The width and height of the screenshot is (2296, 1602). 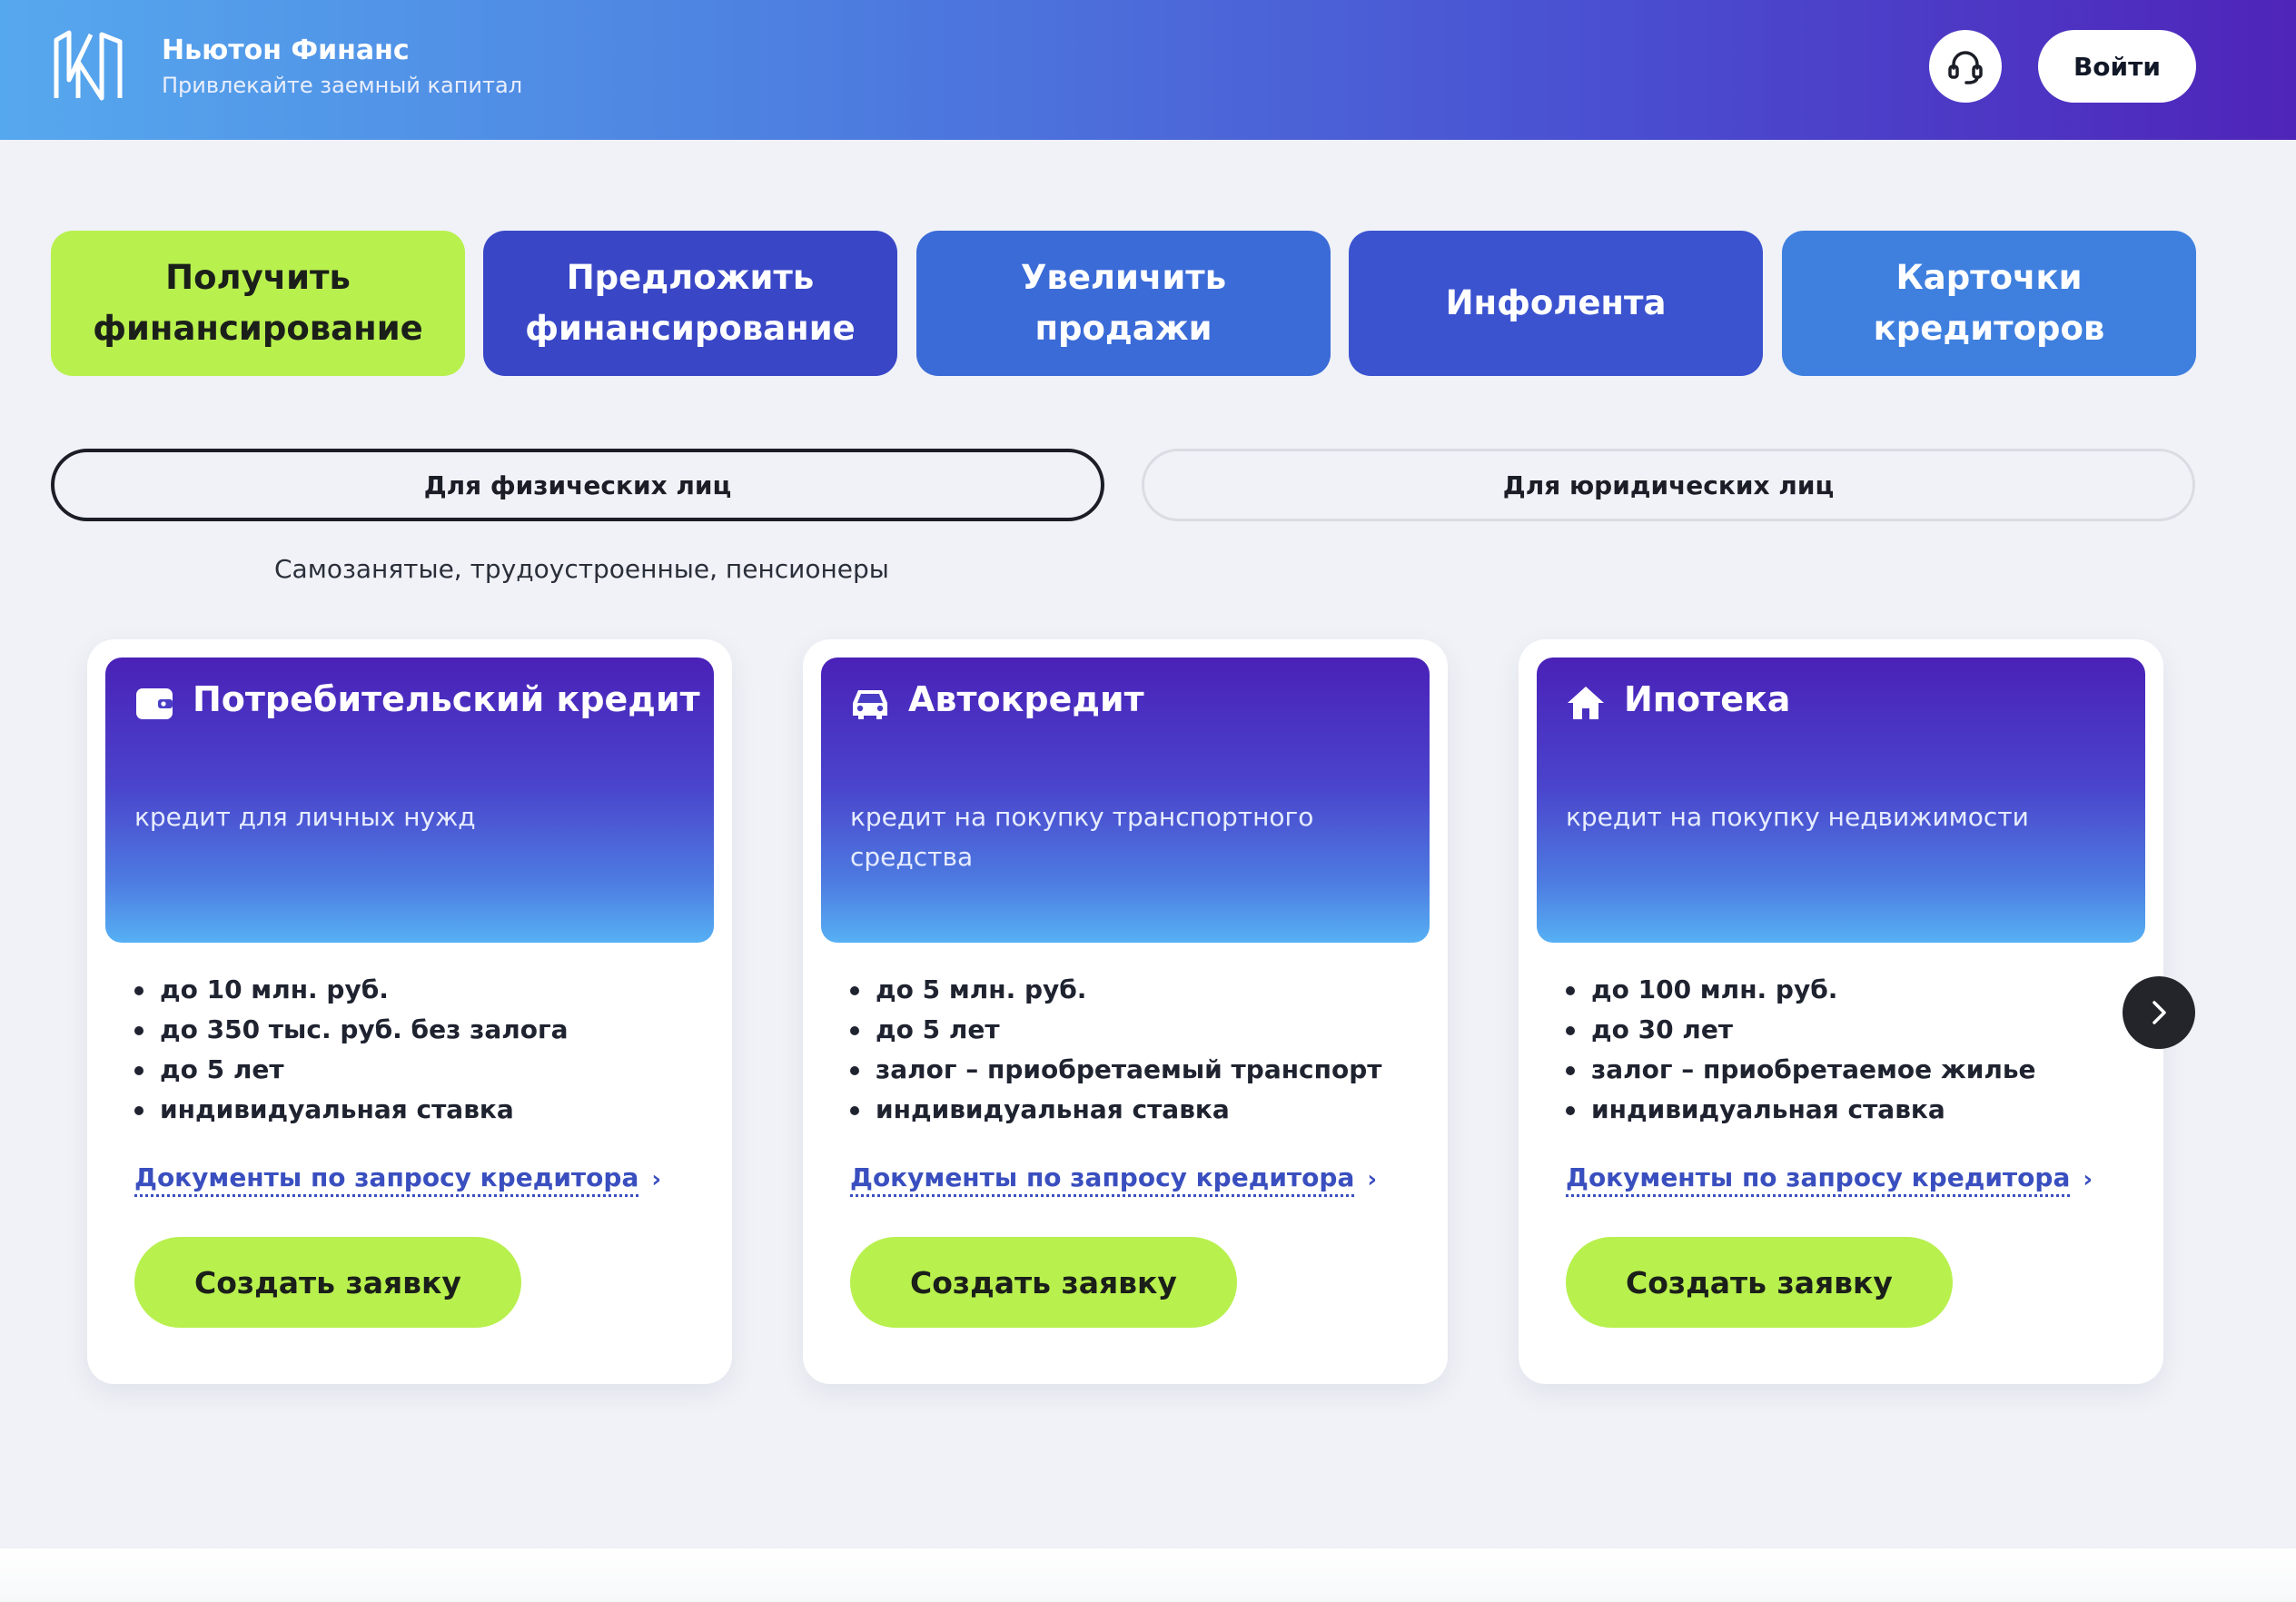 I want to click on nav-offer-financing: Предложить финансирование, so click(x=690, y=303).